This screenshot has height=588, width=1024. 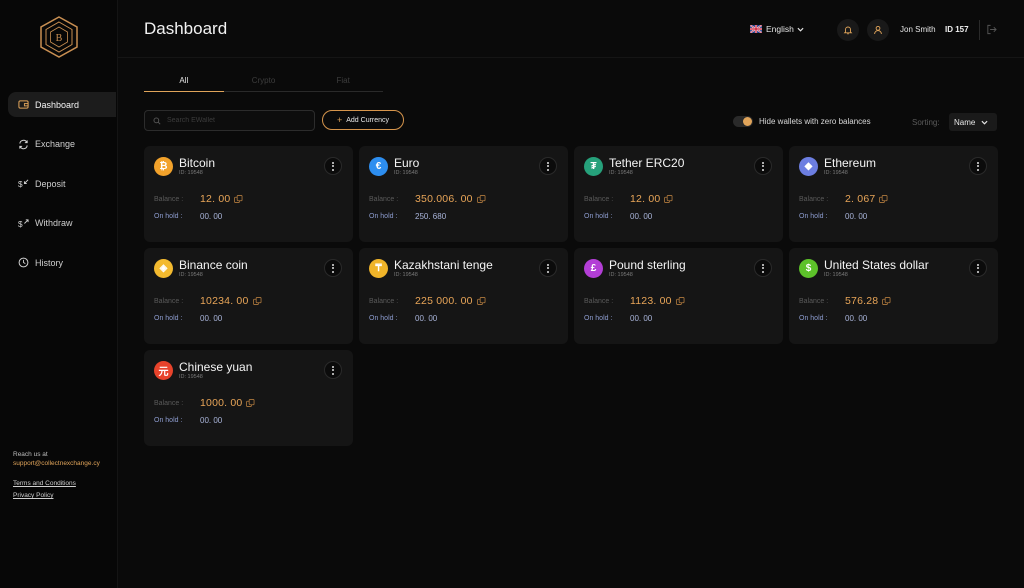 What do you see at coordinates (23, 262) in the screenshot?
I see `clock-icon` at bounding box center [23, 262].